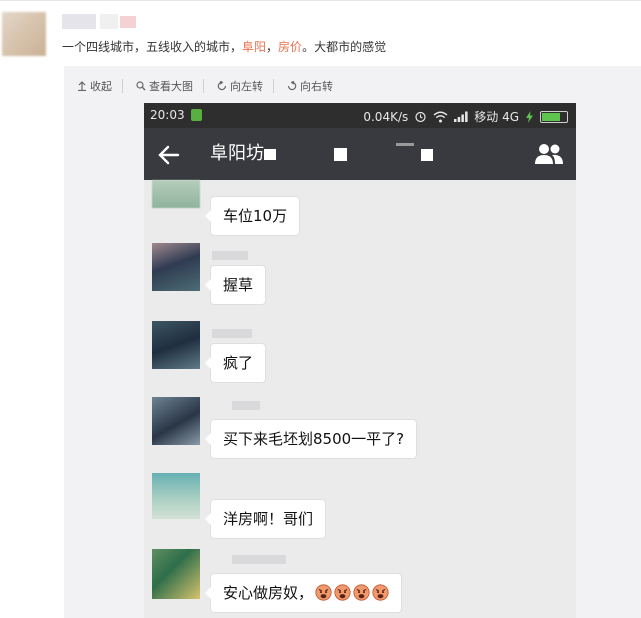 Image resolution: width=641 pixels, height=618 pixels. What do you see at coordinates (79, 21) in the screenshot?
I see `poster-name-blurred` at bounding box center [79, 21].